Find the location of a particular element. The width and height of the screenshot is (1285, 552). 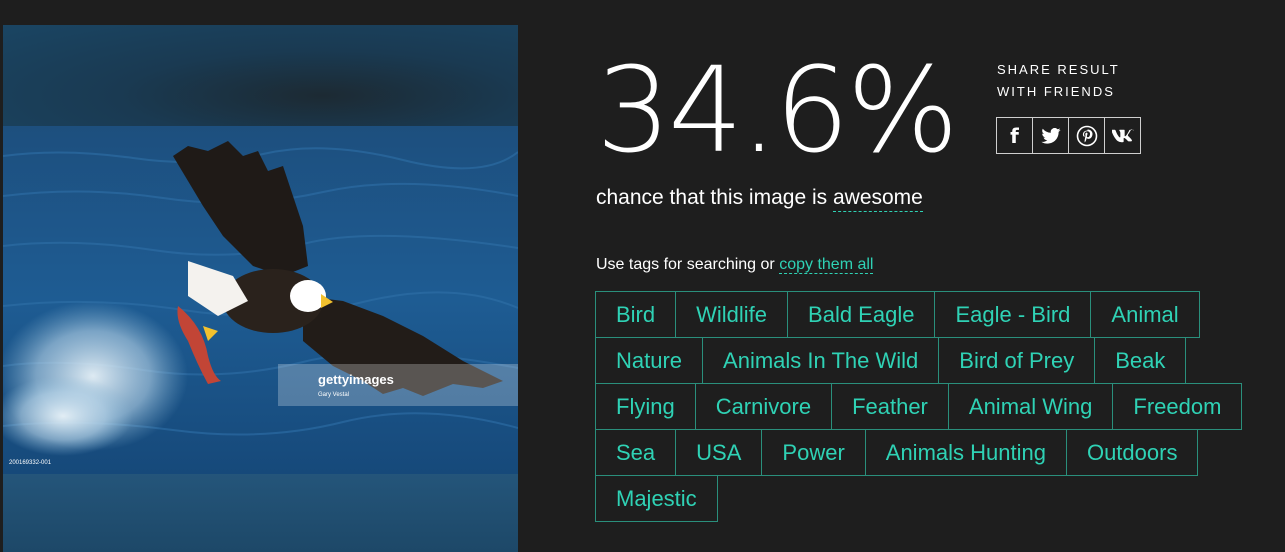

tag-beak: Beak is located at coordinates (1140, 360).